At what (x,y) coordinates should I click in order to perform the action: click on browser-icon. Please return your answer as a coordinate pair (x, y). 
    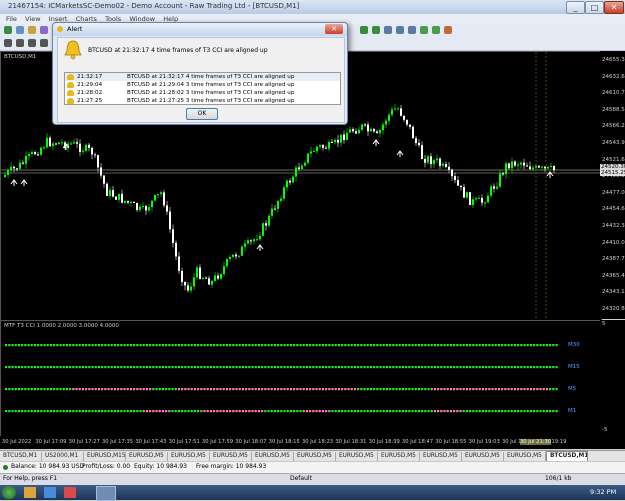
    Looking at the image, I should click on (50, 492).